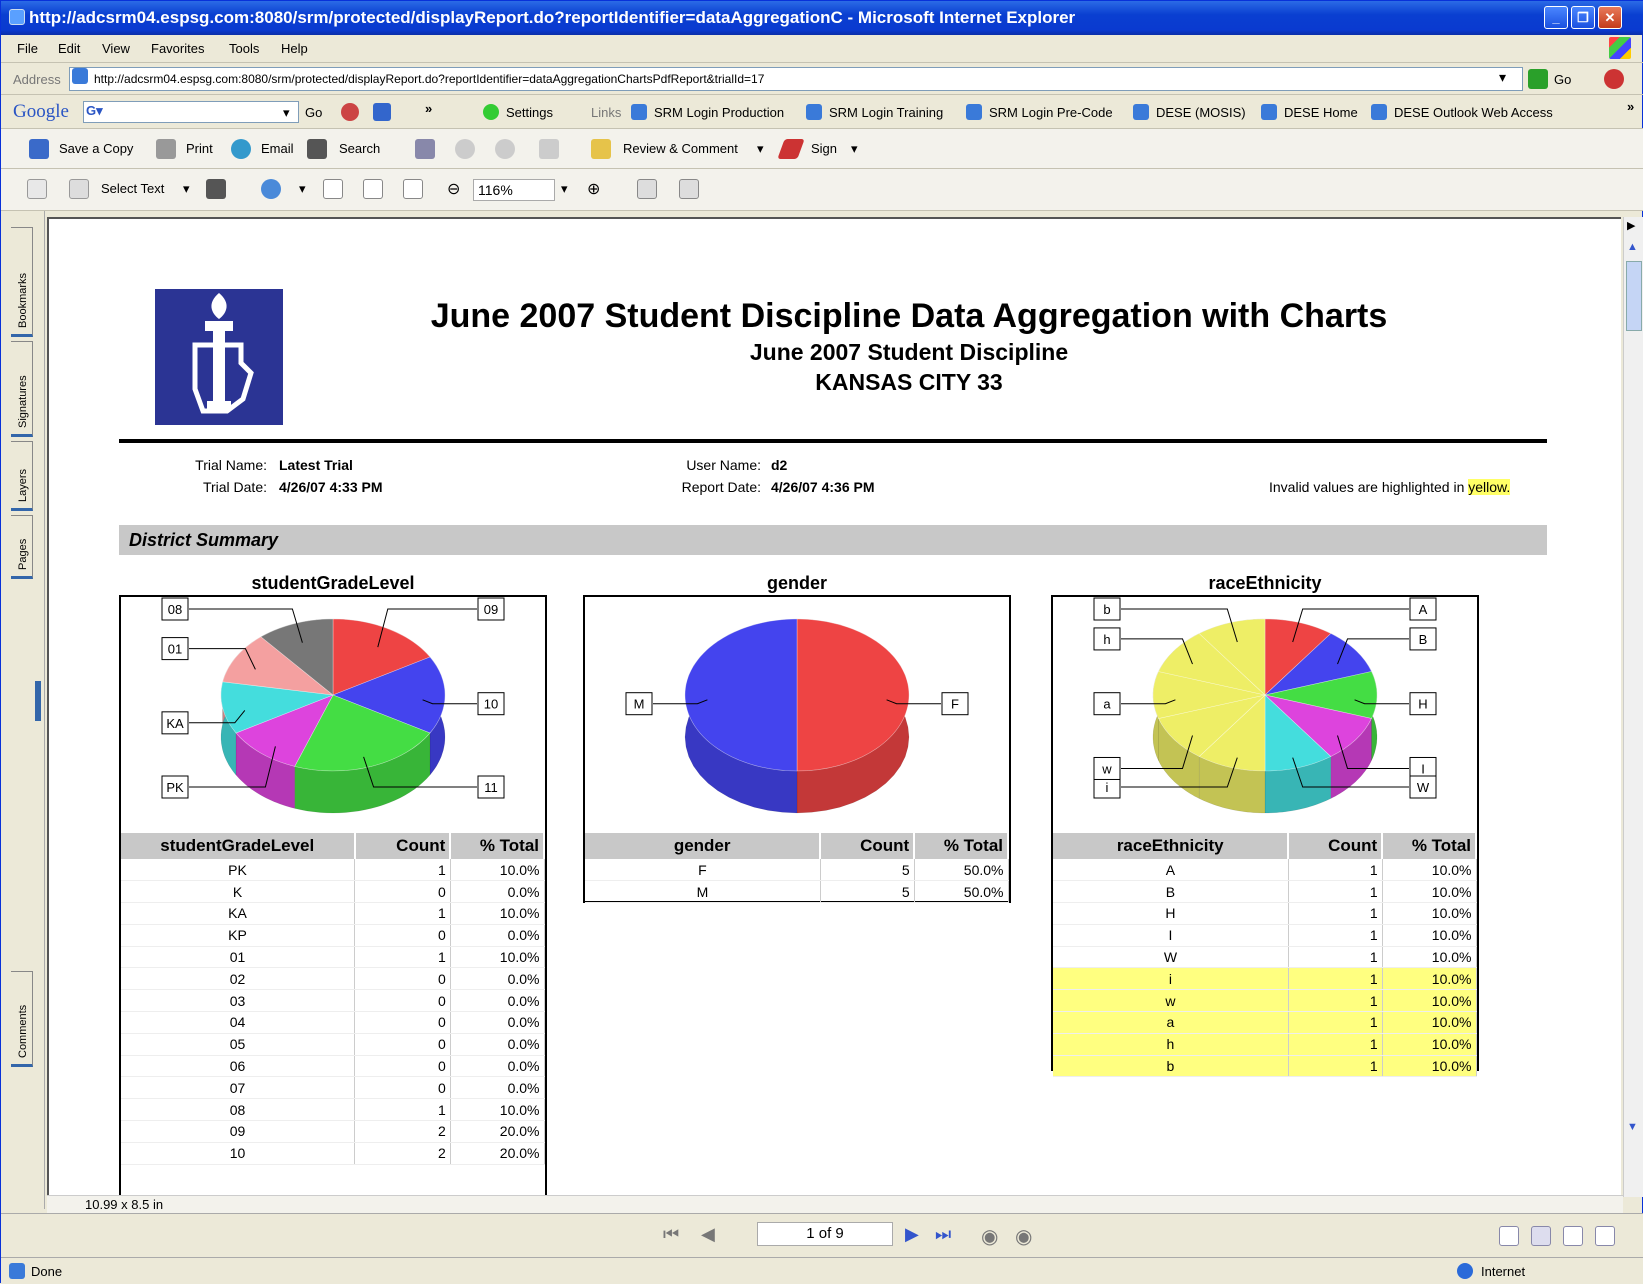 Image resolution: width=1643 pixels, height=1284 pixels. I want to click on select-text-button: Select Text, so click(132, 188).